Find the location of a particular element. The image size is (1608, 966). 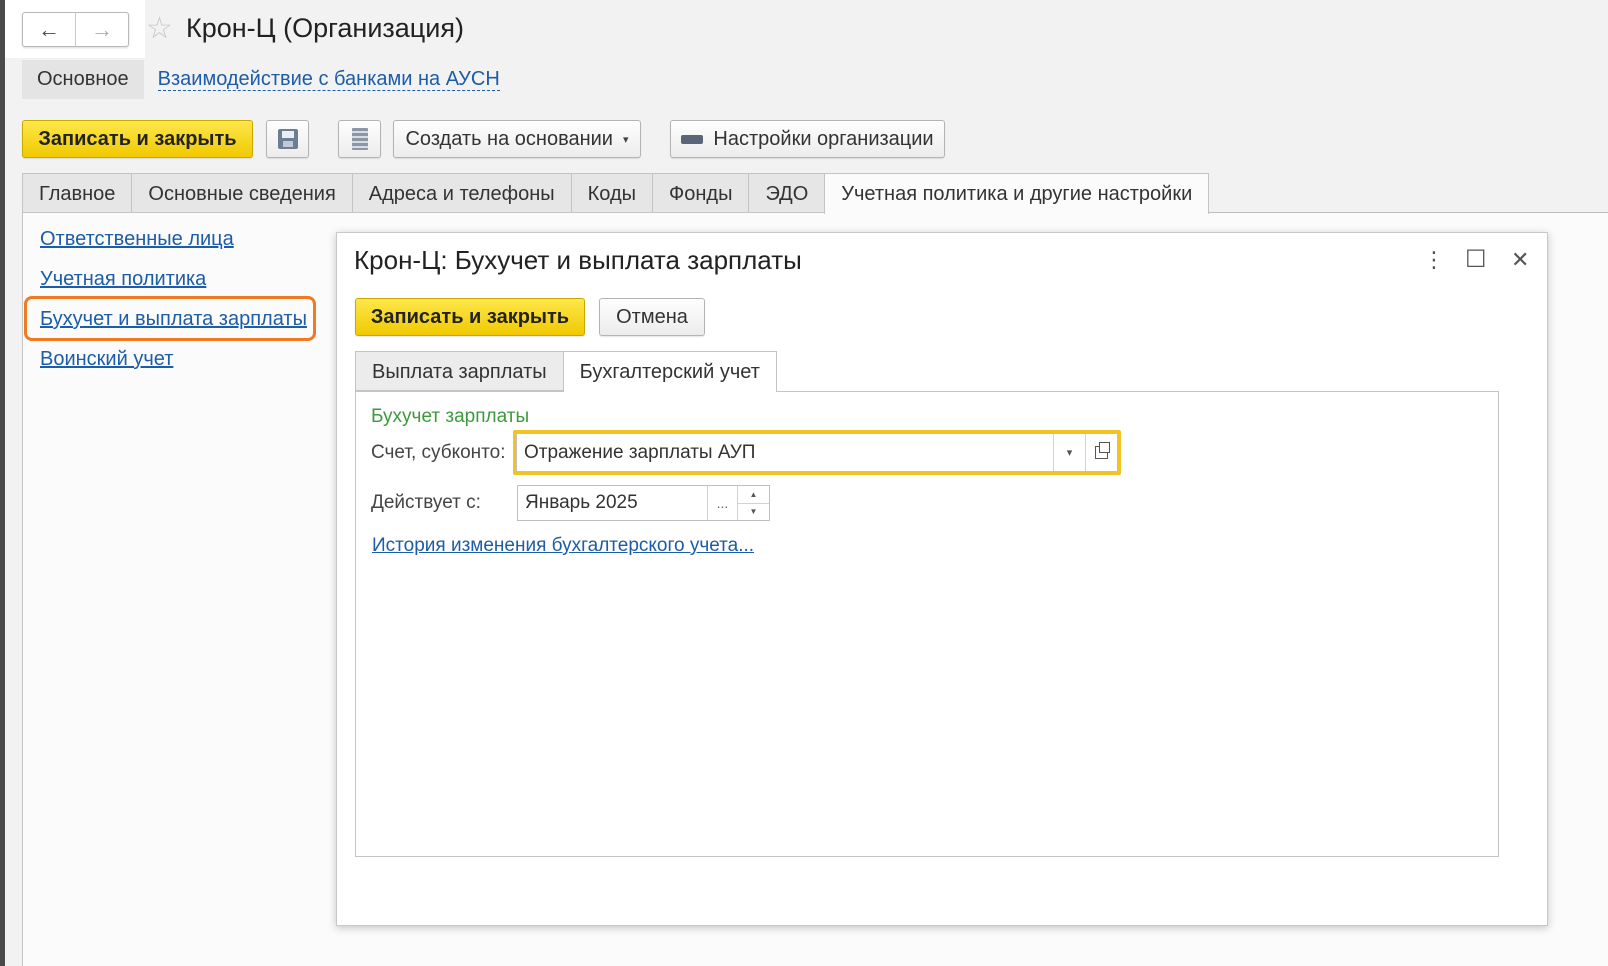

navigation-buttons: ← → is located at coordinates (75, 29).